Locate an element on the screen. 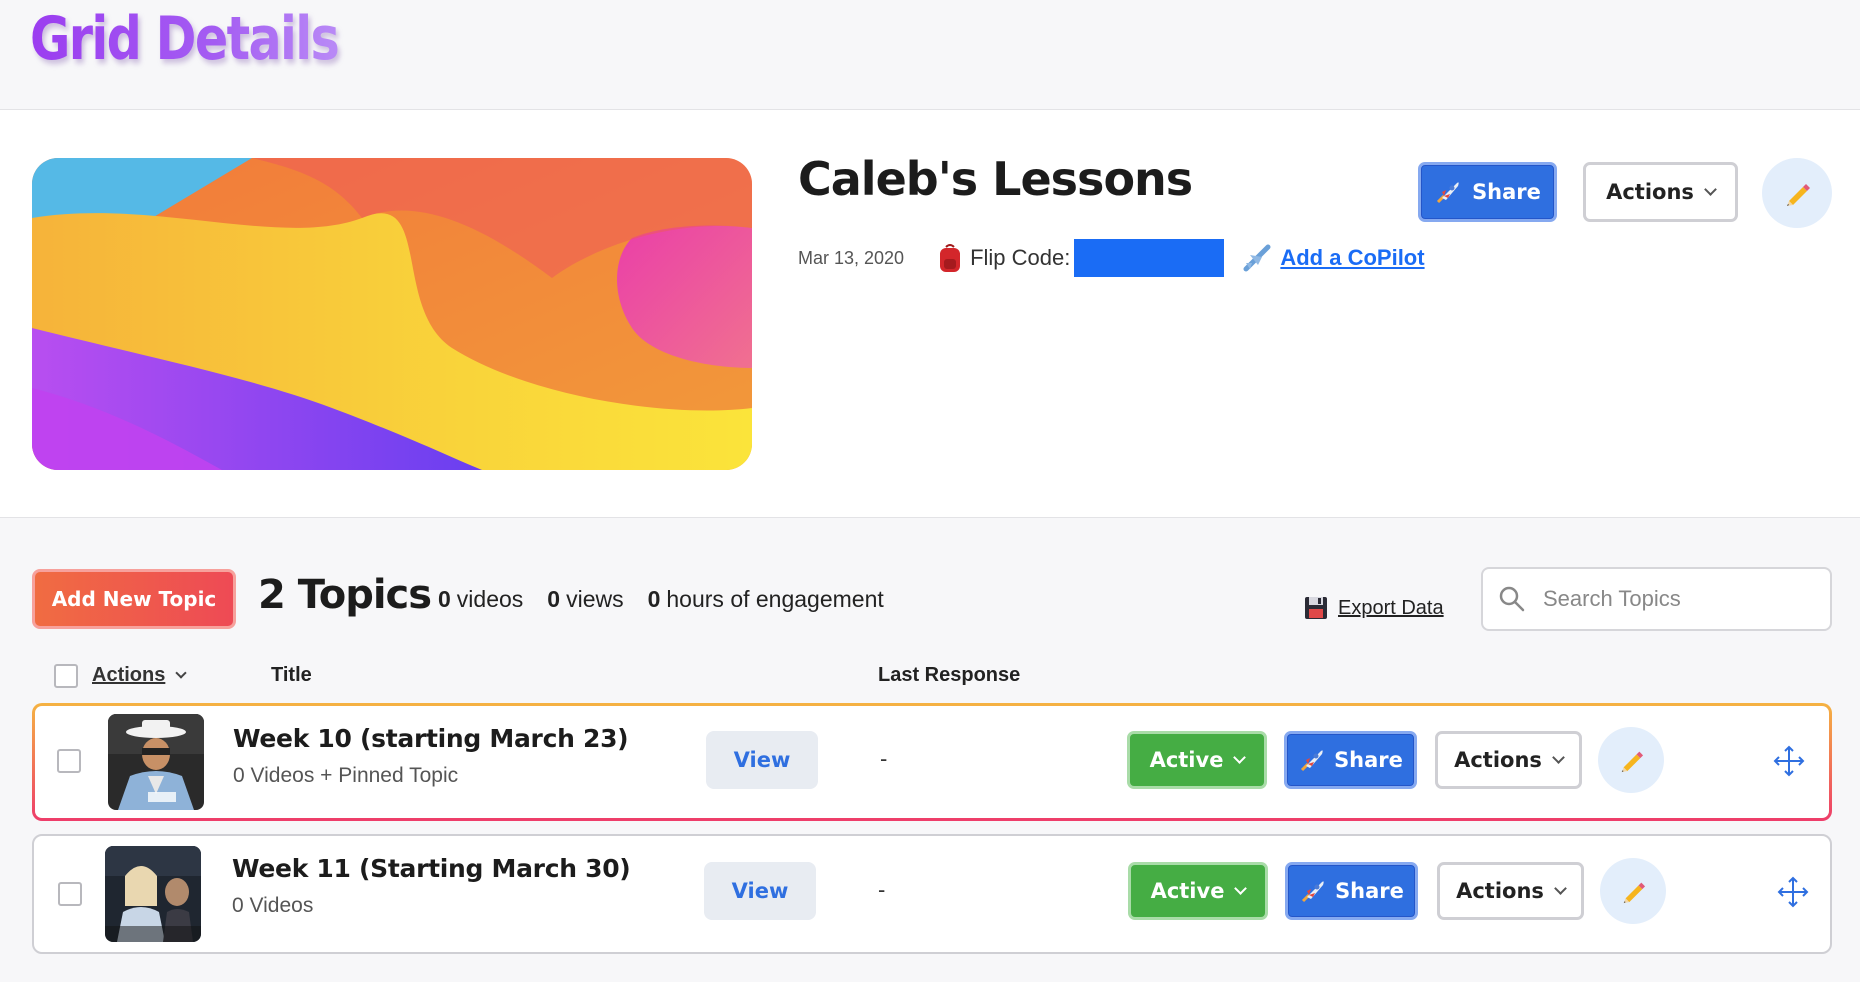 The width and height of the screenshot is (1860, 982). grid-created-date: Mar 13, 2020 is located at coordinates (851, 257).